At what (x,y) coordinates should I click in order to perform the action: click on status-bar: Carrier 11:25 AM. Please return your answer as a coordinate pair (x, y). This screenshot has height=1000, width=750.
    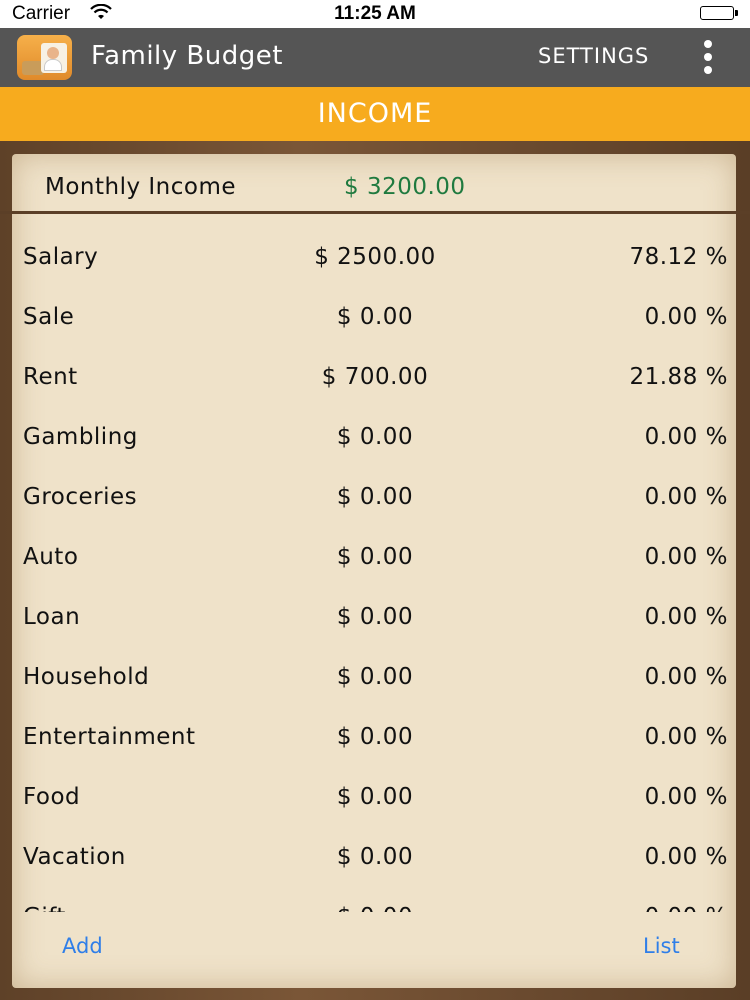
    Looking at the image, I should click on (375, 14).